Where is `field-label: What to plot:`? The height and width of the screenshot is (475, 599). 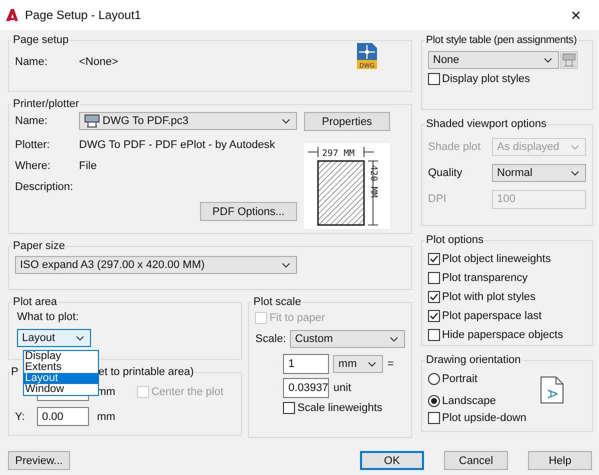 field-label: What to plot: is located at coordinates (48, 317).